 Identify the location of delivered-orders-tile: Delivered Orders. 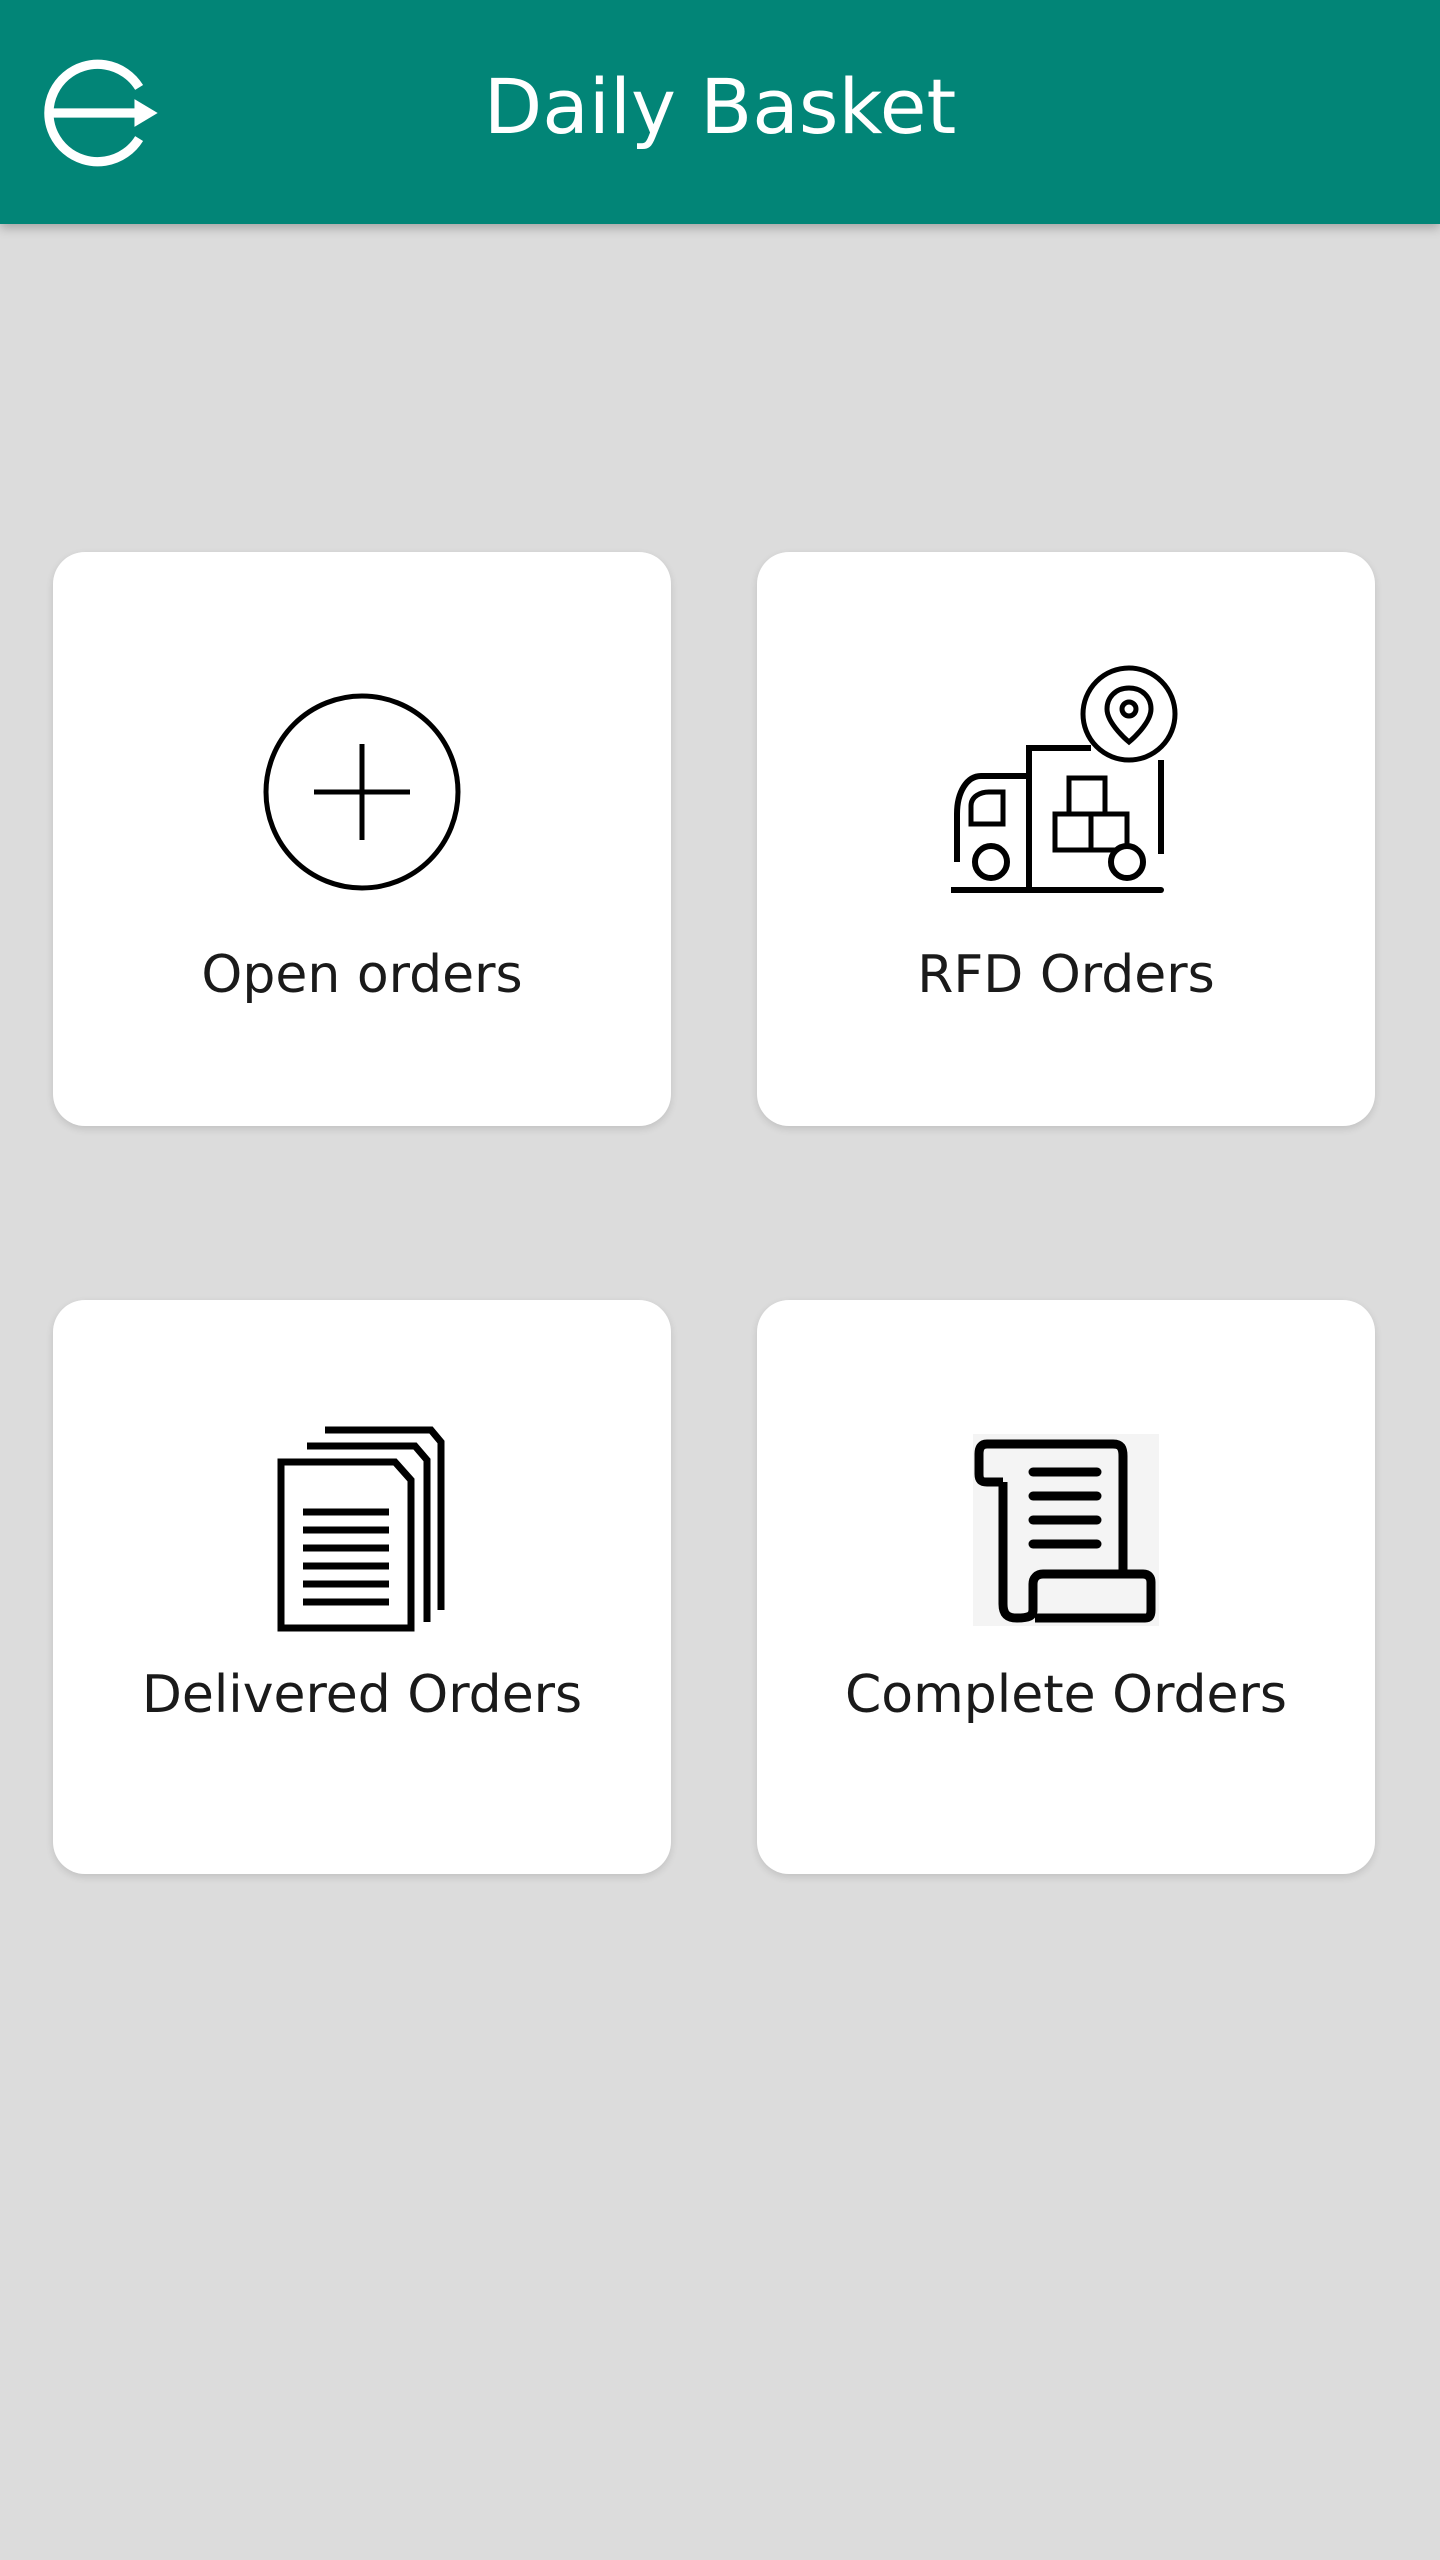
(362, 1587).